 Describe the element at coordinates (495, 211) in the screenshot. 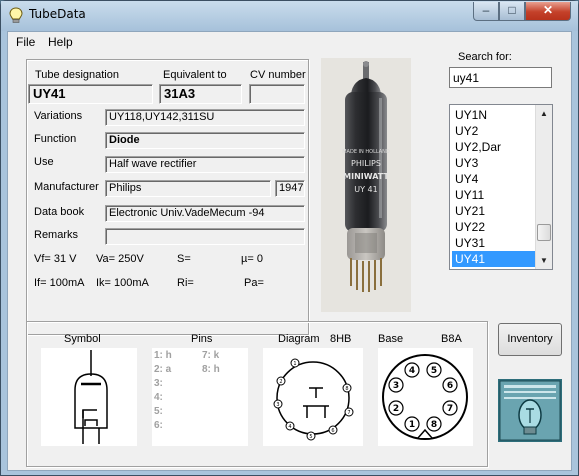

I see `list-item: UY21` at that location.